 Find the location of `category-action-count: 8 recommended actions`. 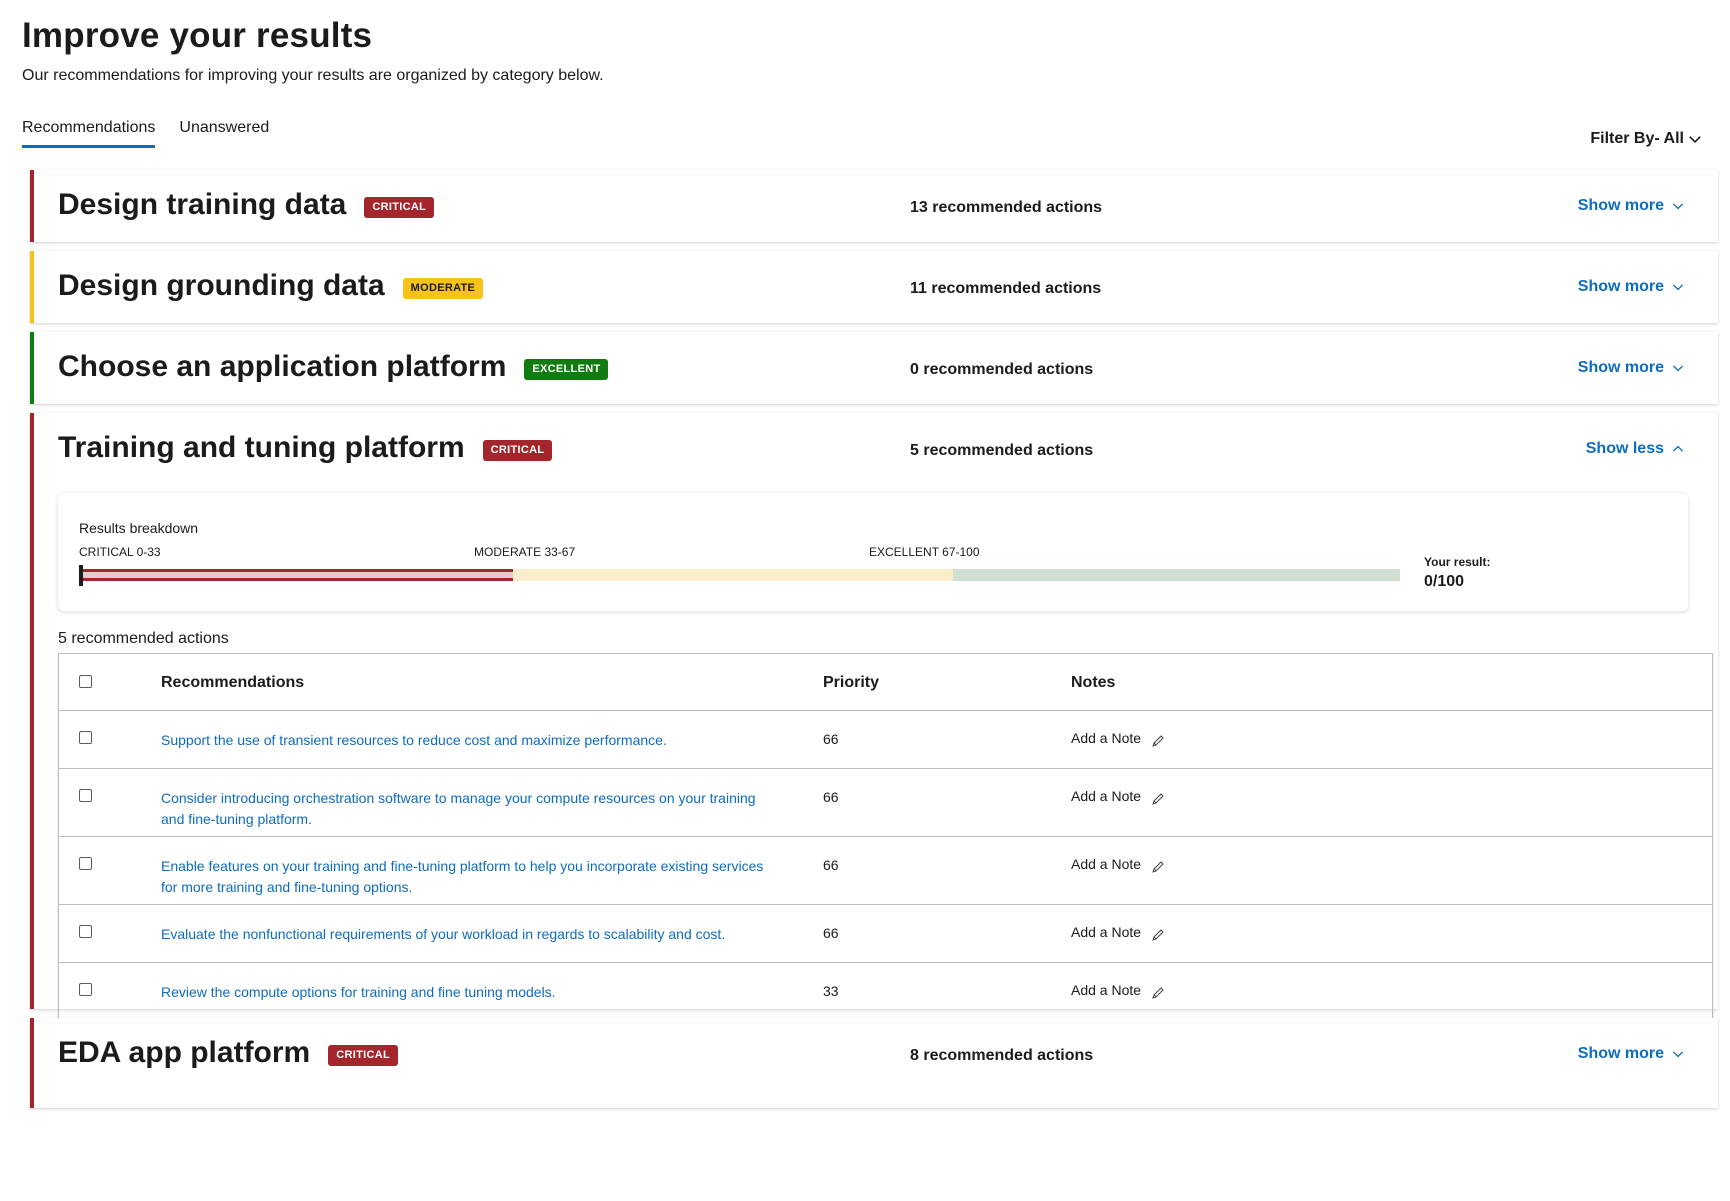

category-action-count: 8 recommended actions is located at coordinates (1002, 1055).